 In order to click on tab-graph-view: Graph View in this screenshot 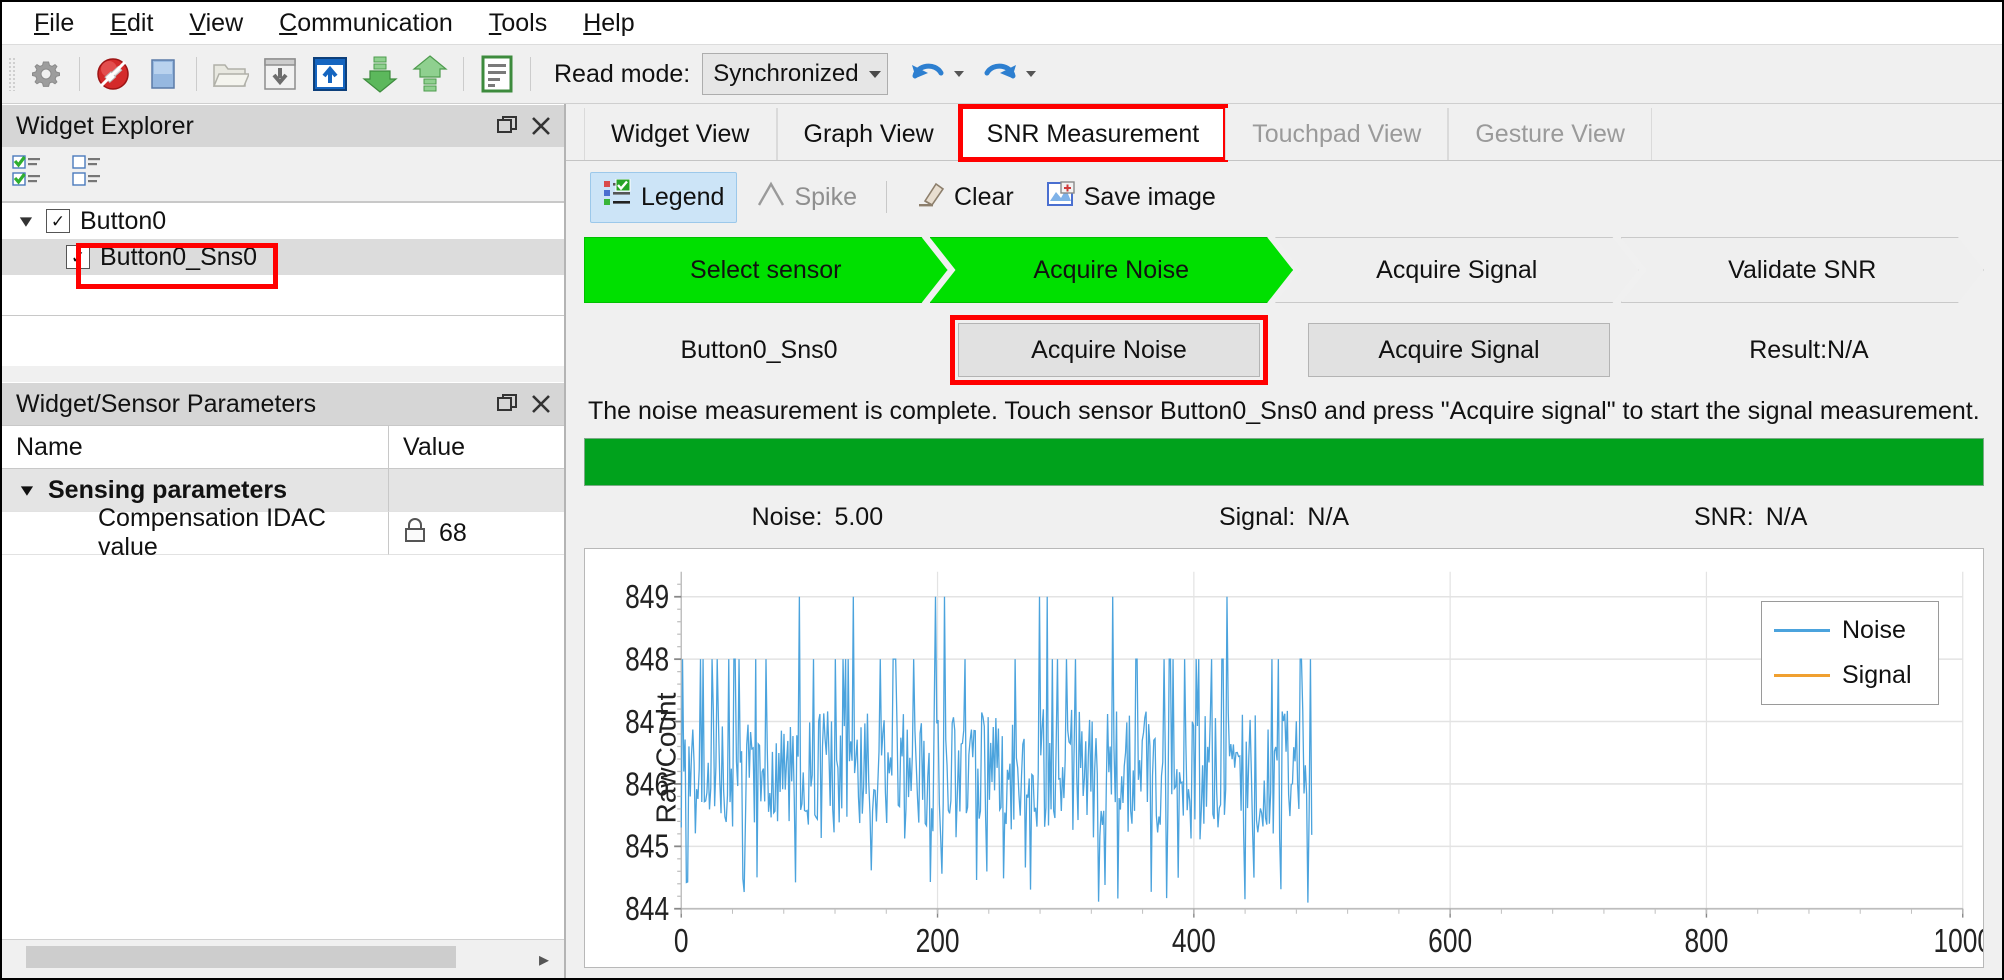, I will do `click(868, 134)`.